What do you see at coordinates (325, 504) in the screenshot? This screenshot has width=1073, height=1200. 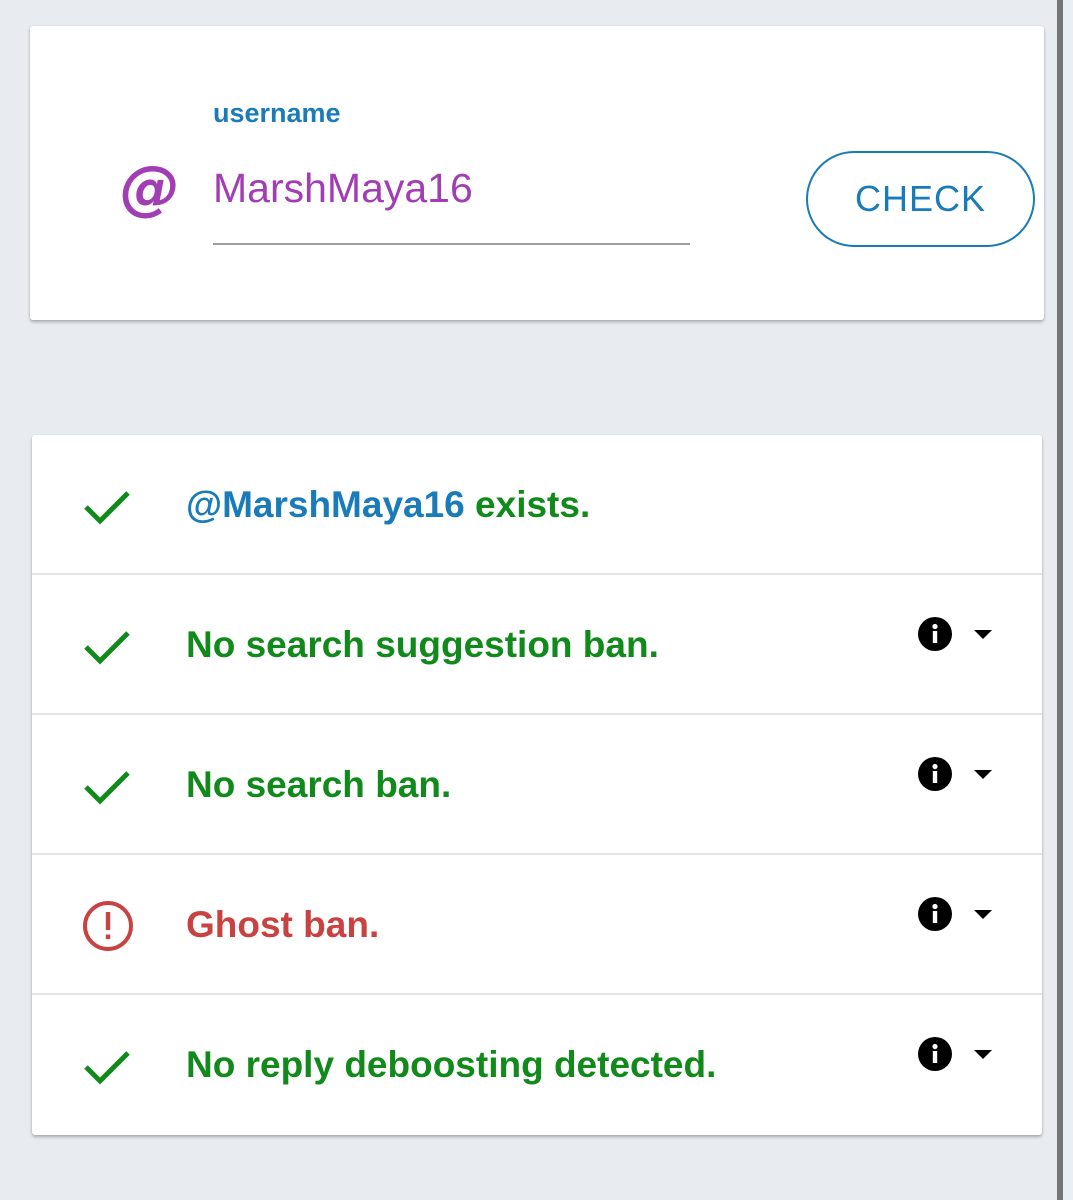 I see `username-handle: @MarshMaya16` at bounding box center [325, 504].